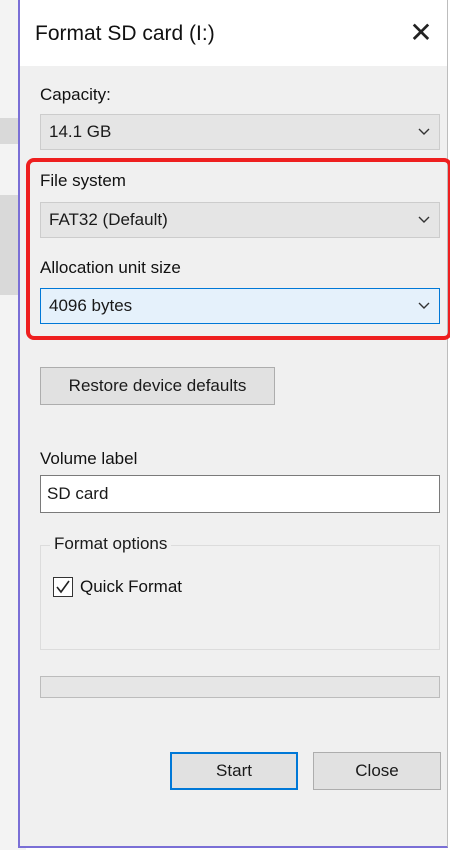  I want to click on format-options-legend: Format options, so click(111, 544).